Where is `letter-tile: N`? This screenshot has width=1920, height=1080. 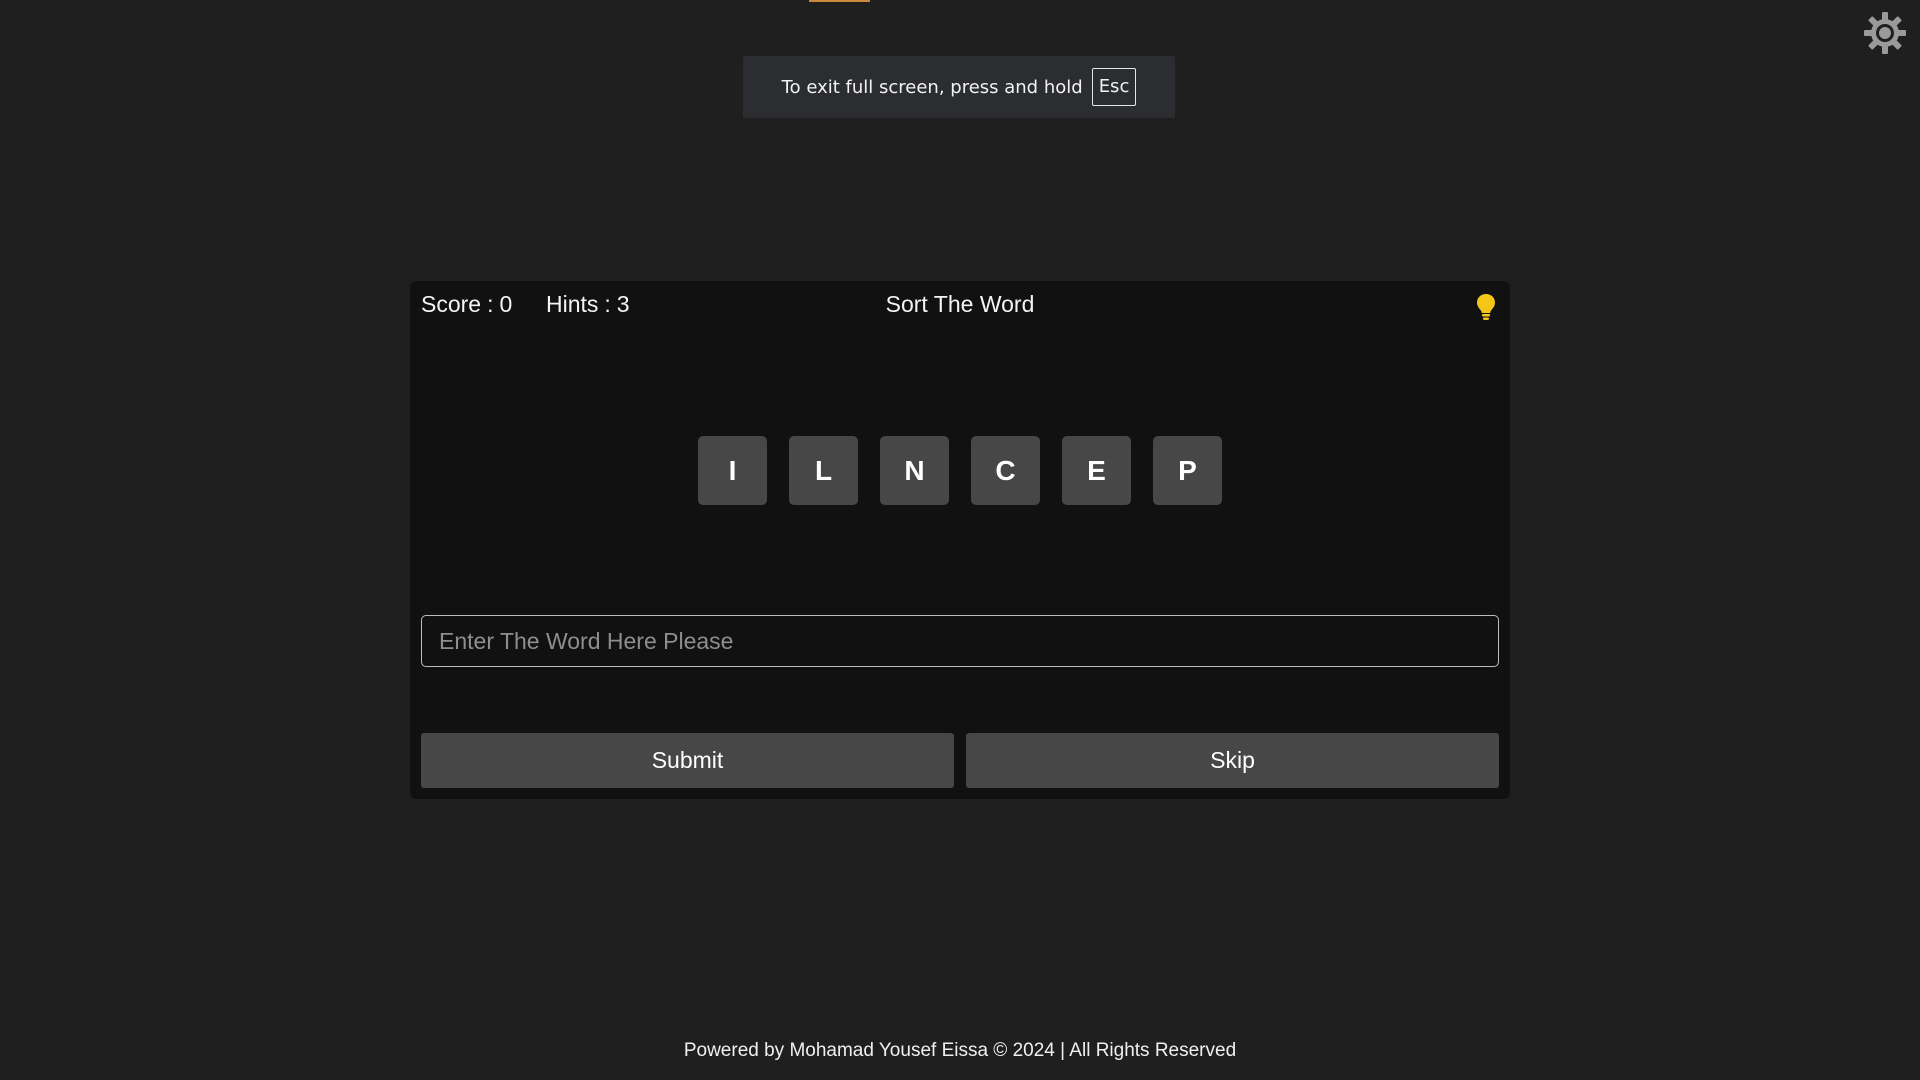
letter-tile: N is located at coordinates (914, 470).